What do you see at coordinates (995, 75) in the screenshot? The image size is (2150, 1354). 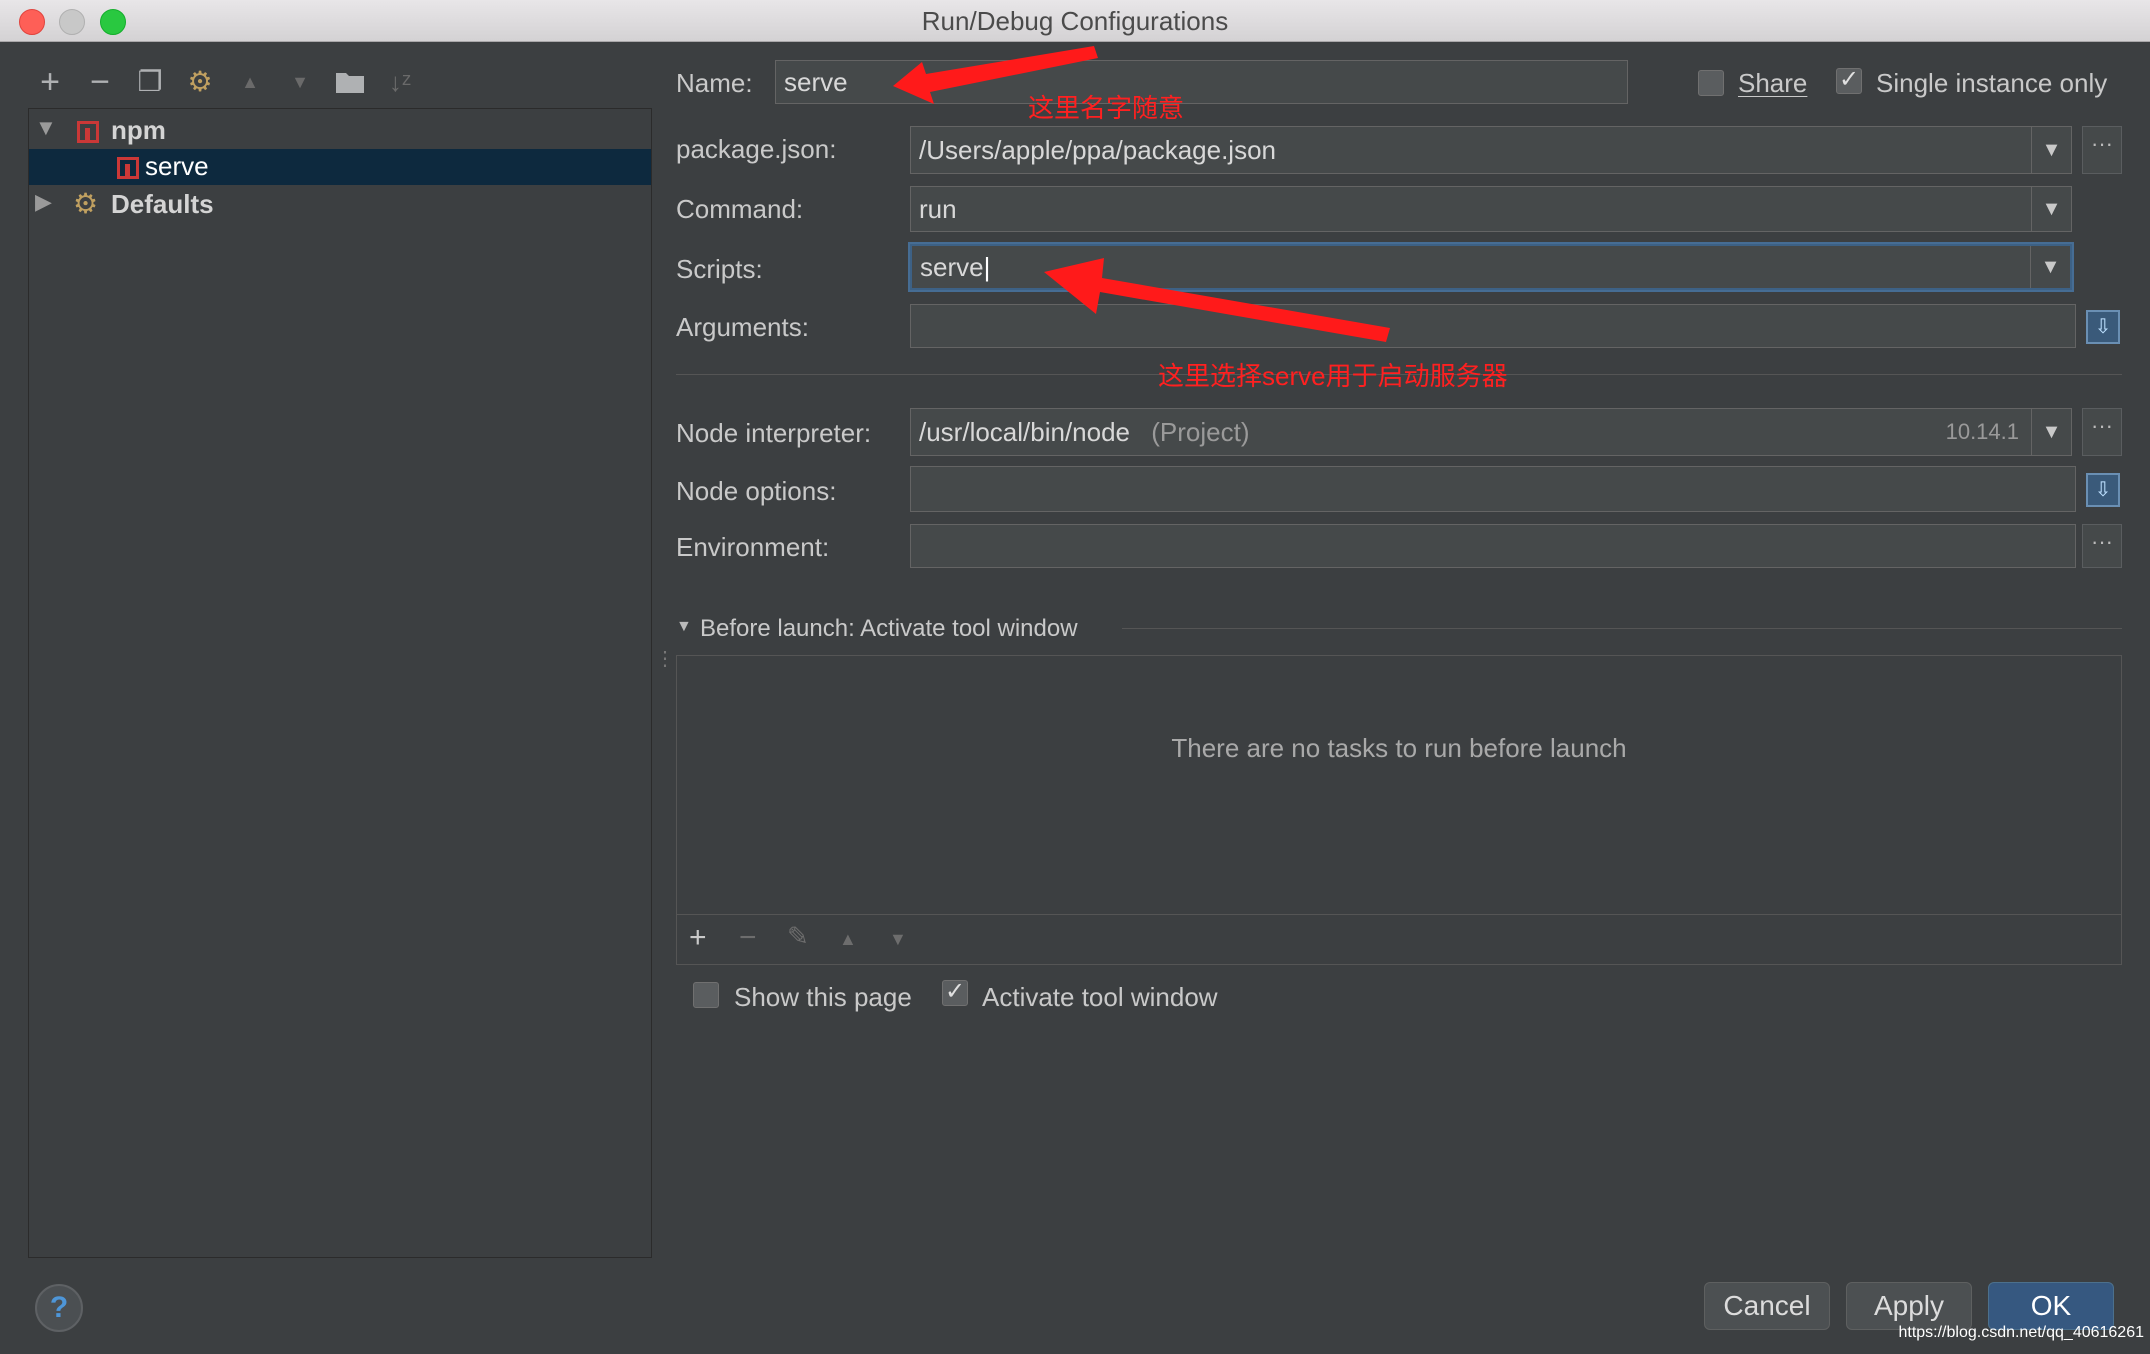 I see `name-arrow` at bounding box center [995, 75].